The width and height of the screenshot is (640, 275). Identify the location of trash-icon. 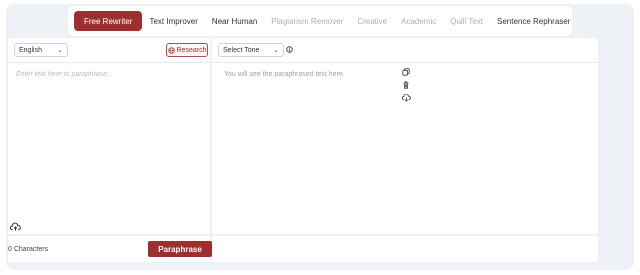
(406, 85).